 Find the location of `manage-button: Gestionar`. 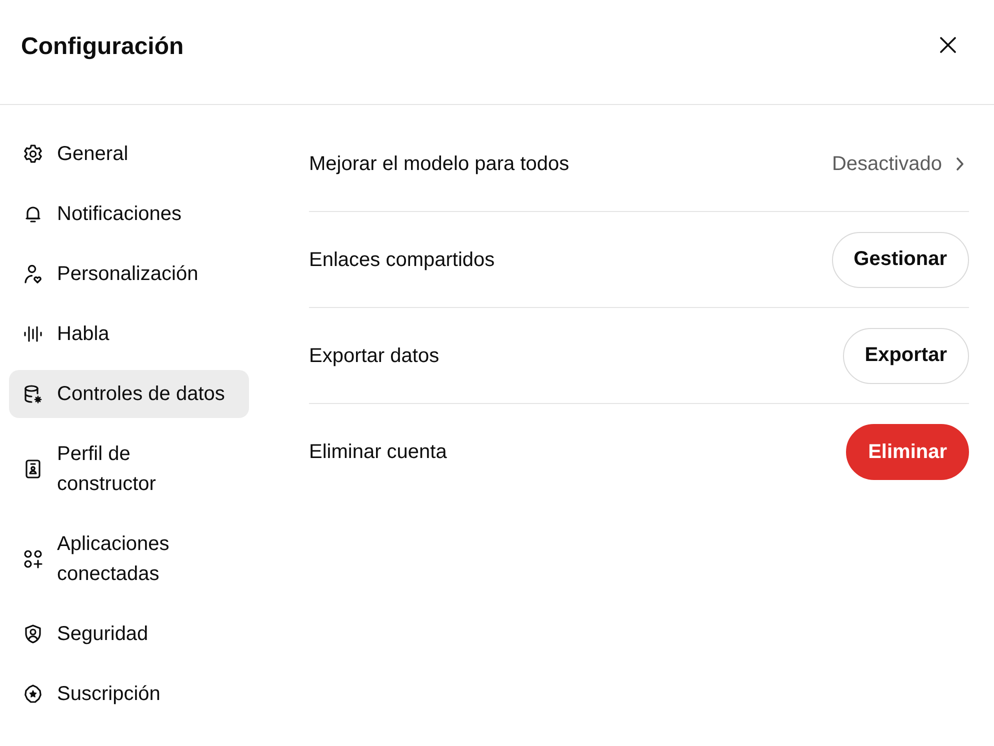

manage-button: Gestionar is located at coordinates (900, 260).